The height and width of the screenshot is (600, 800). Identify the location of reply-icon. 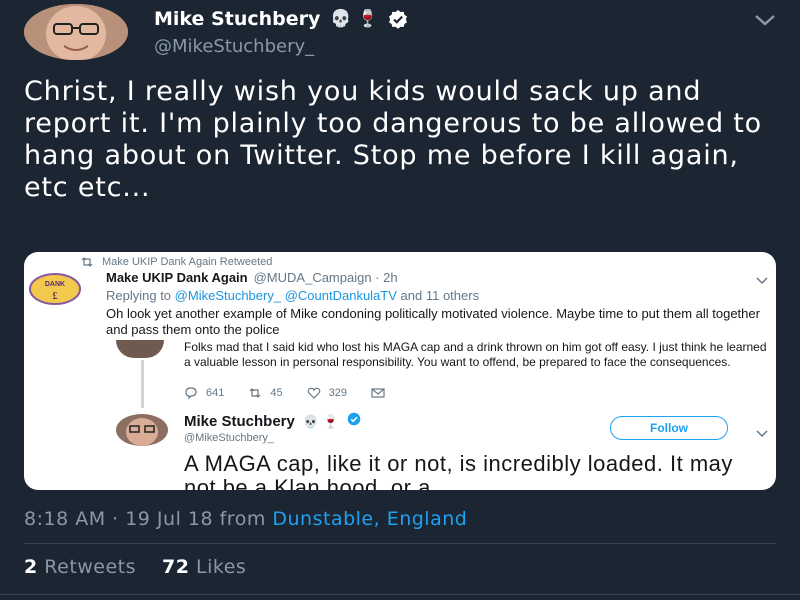
(191, 393).